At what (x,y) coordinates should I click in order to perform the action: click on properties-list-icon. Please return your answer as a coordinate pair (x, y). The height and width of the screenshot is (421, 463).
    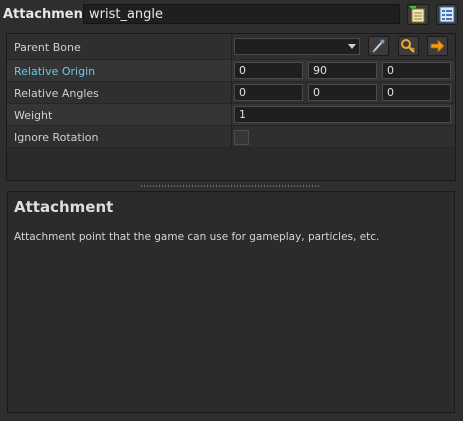
    Looking at the image, I should click on (447, 14).